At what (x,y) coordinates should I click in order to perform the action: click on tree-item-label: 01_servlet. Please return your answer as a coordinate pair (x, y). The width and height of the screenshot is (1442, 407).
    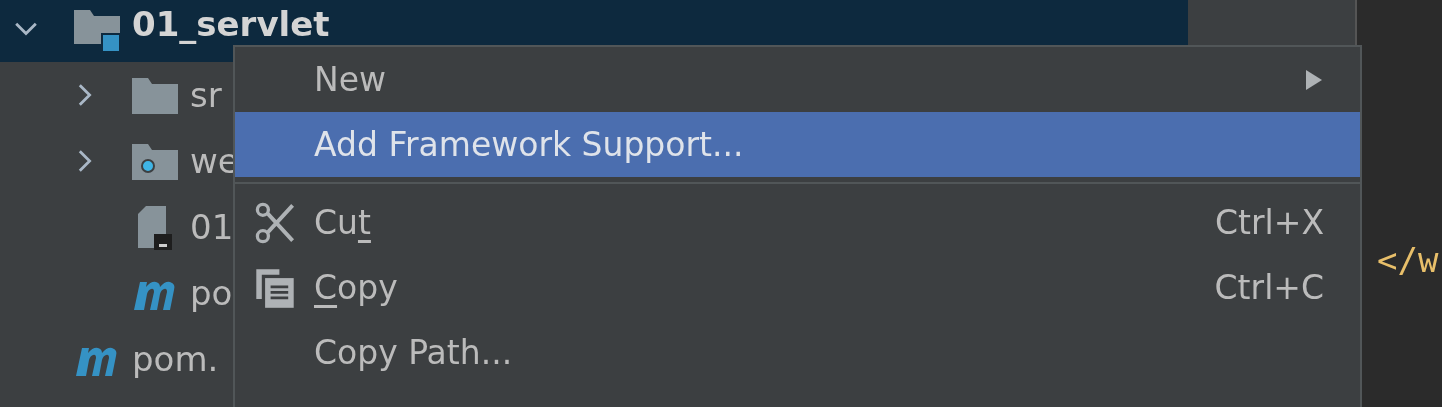
    Looking at the image, I should click on (231, 25).